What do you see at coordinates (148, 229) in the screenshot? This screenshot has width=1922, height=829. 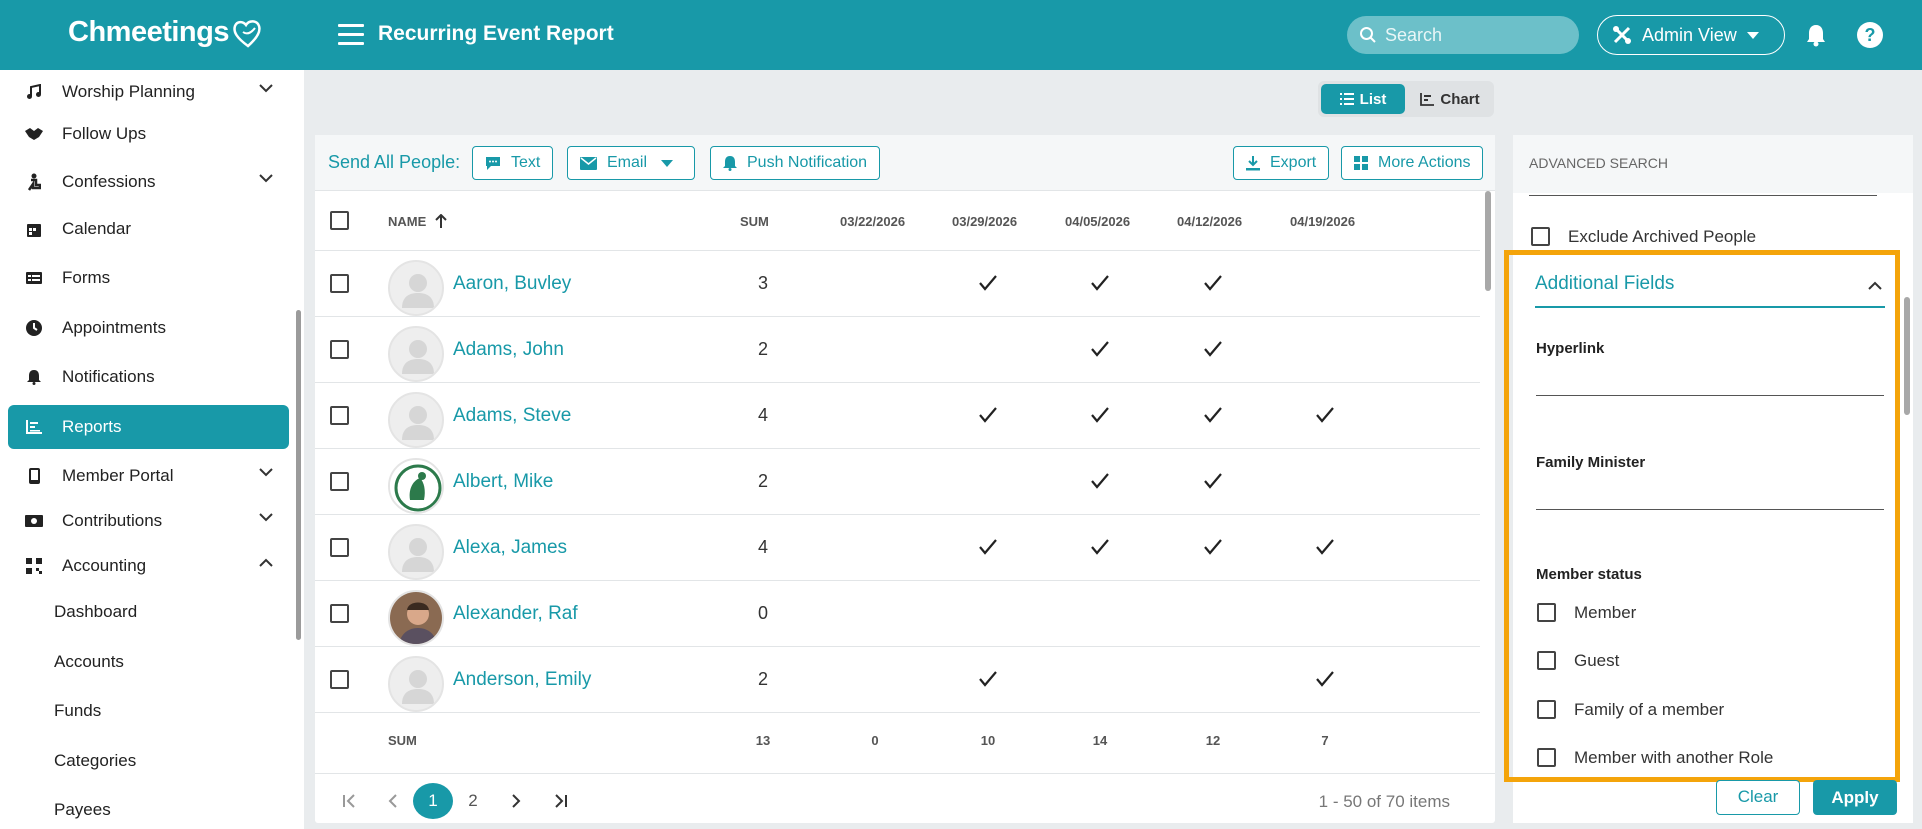 I see `sidebar-item-calendar: Calendar` at bounding box center [148, 229].